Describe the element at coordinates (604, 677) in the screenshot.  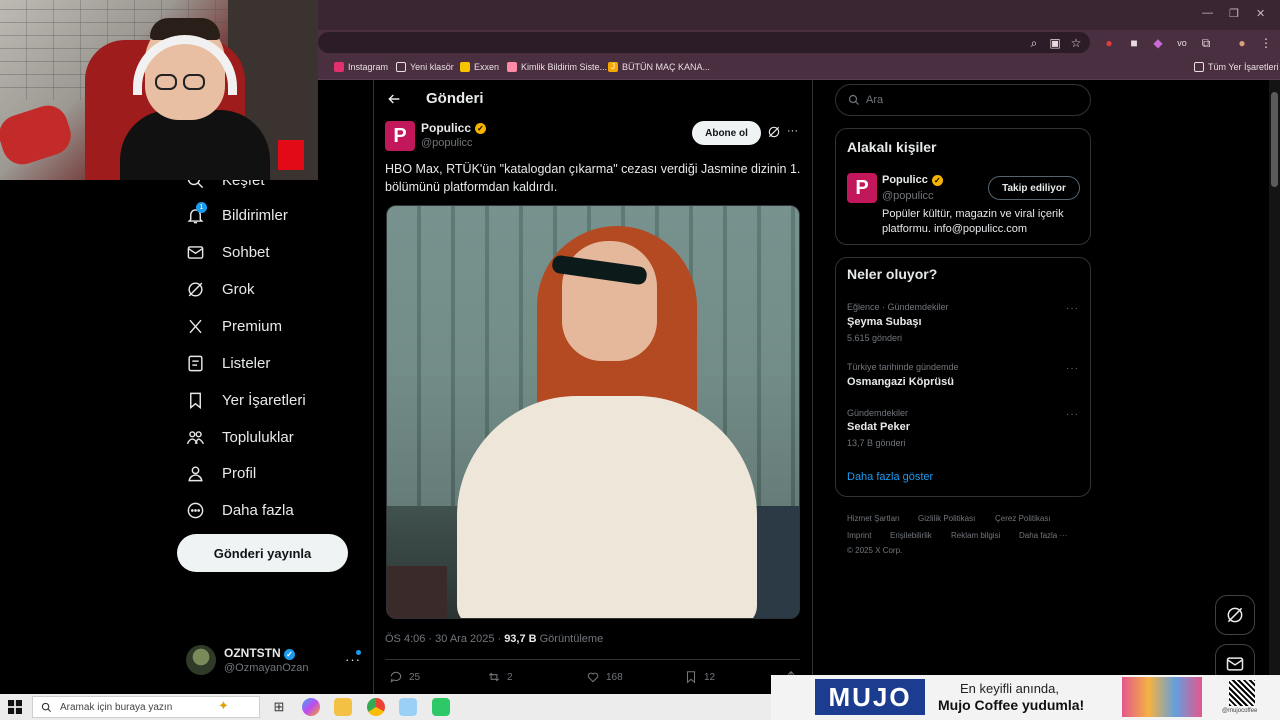
I see `like-button: 168` at that location.